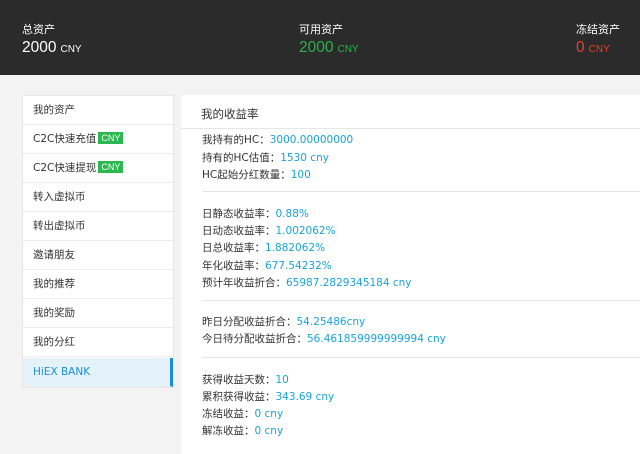 This screenshot has height=454, width=640. What do you see at coordinates (228, 431) in the screenshot?
I see `stat-label: 解冻收益：` at bounding box center [228, 431].